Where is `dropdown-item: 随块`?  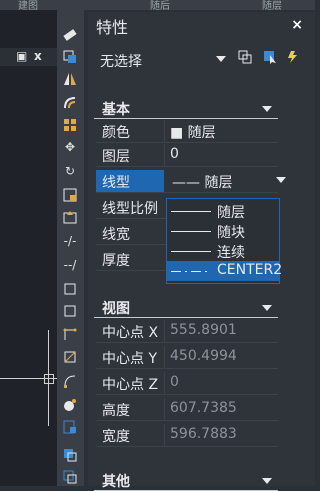
dropdown-item: 随块 is located at coordinates (223, 231).